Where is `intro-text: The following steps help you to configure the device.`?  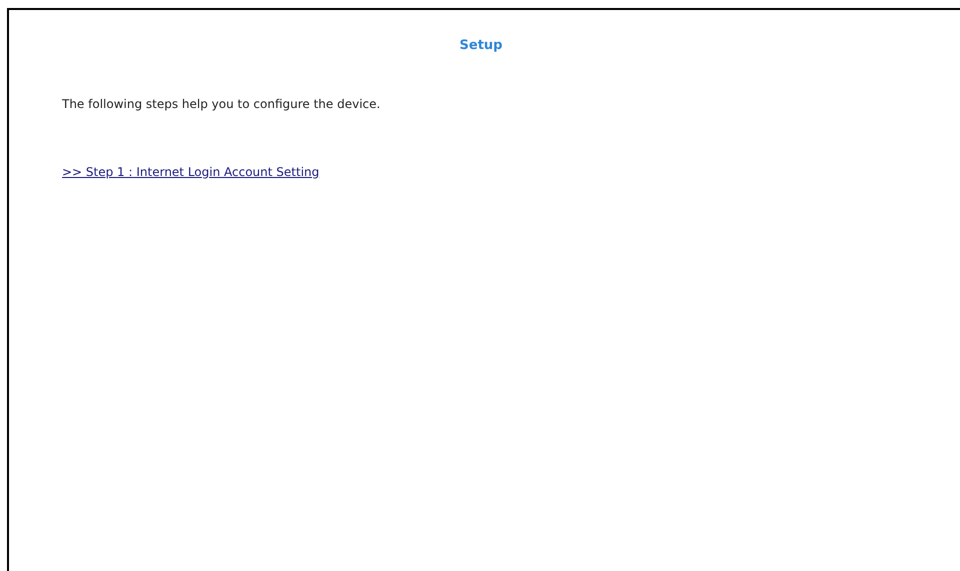
intro-text: The following steps help you to configure the device. is located at coordinates (222, 104).